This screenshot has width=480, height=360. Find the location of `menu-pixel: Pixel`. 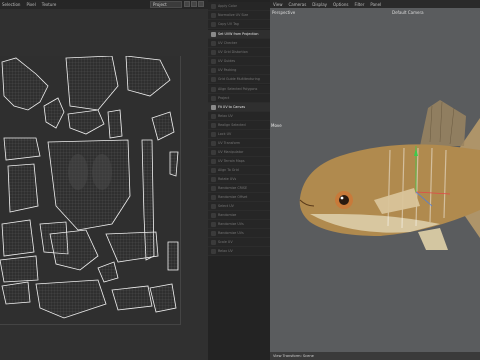

menu-pixel: Pixel is located at coordinates (30, 4).